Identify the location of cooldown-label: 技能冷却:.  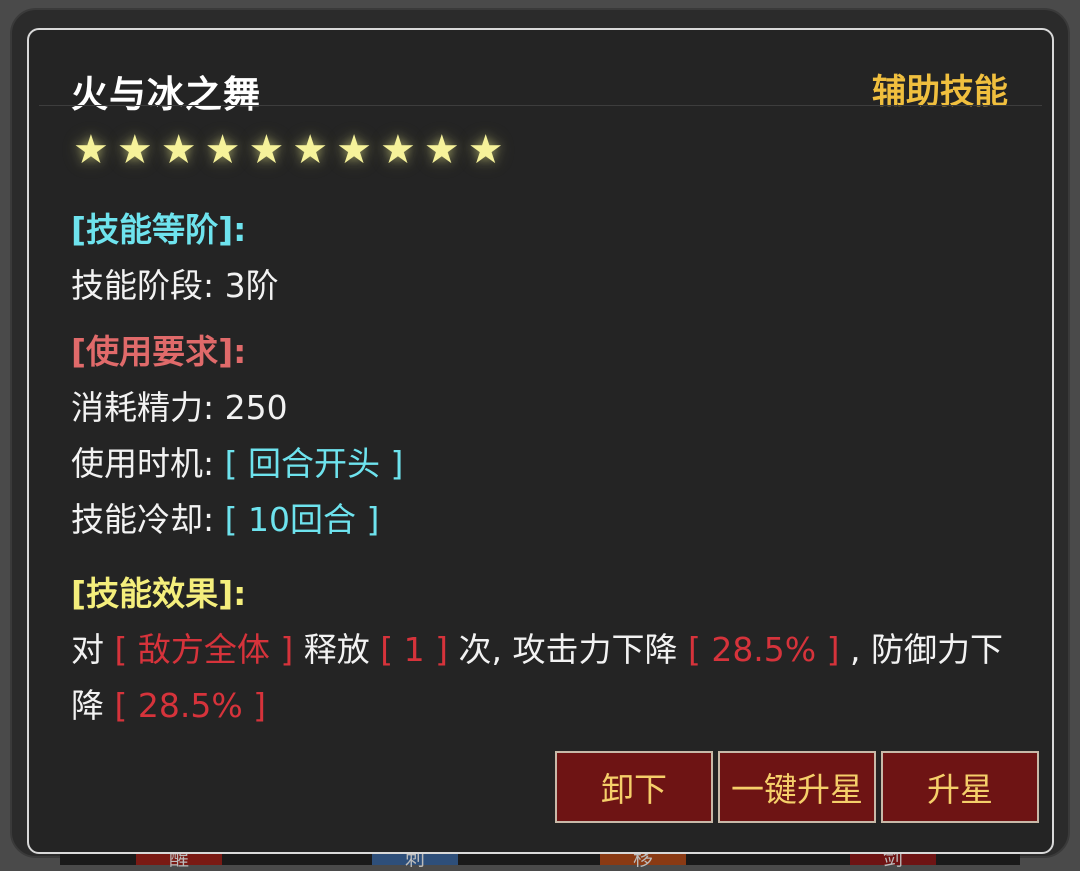
(143, 519).